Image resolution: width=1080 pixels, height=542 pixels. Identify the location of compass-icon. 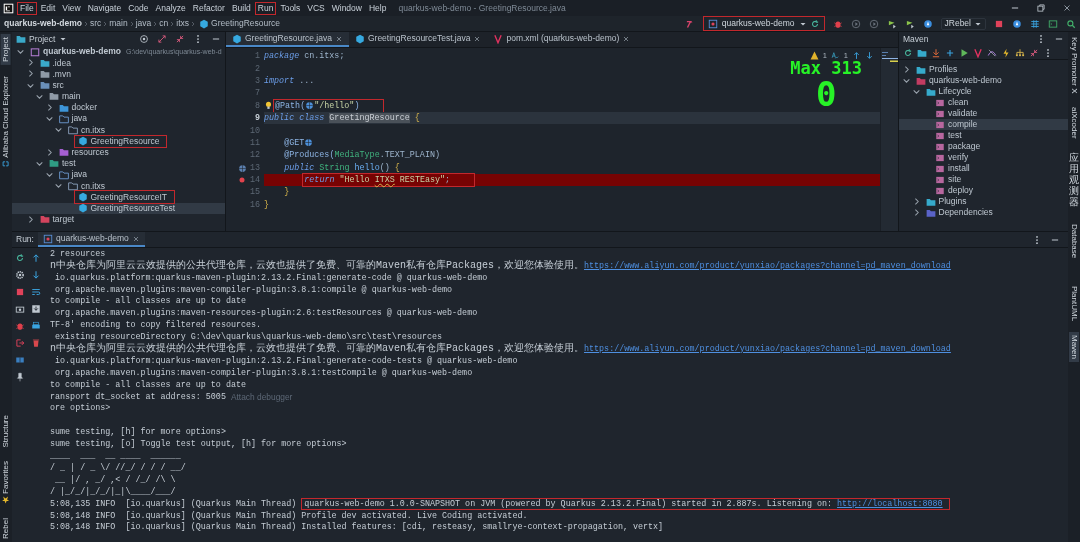
(927, 23).